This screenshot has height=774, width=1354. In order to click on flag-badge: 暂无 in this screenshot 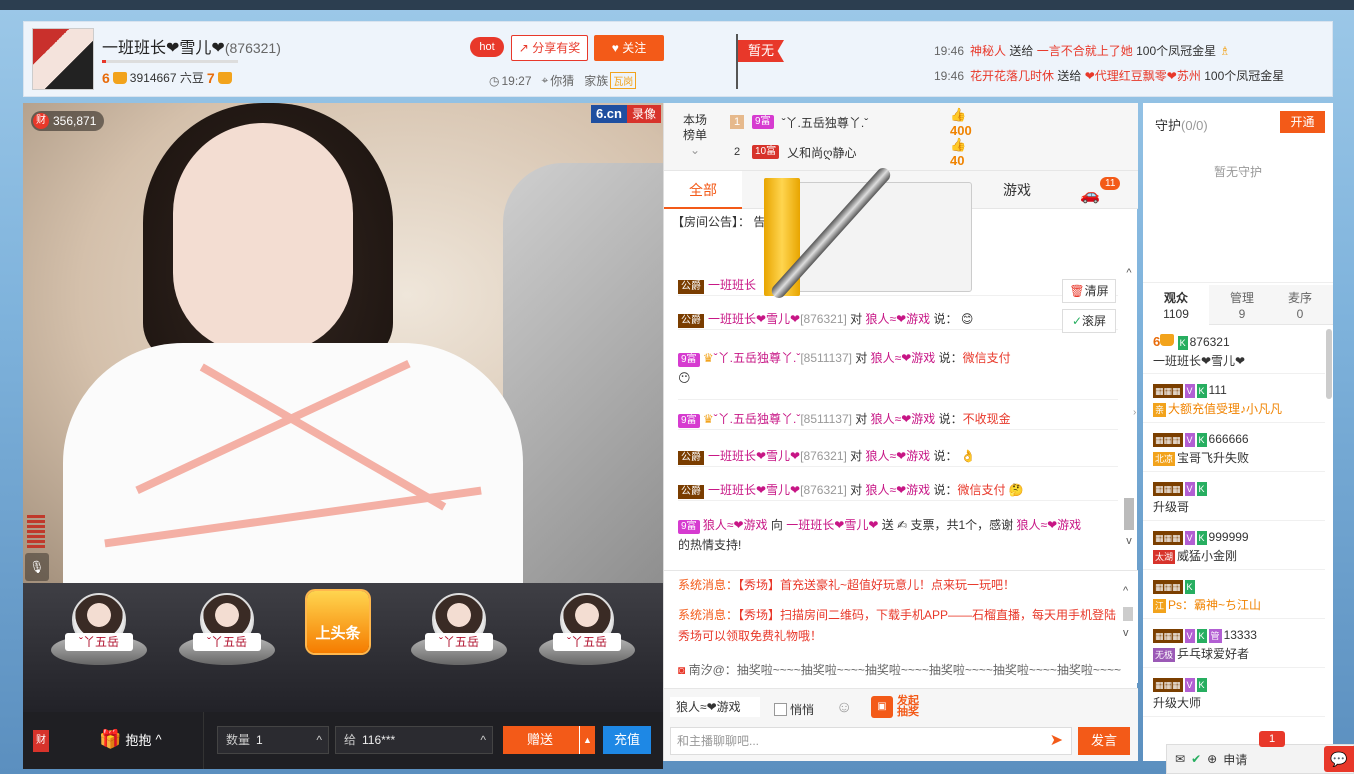, I will do `click(761, 51)`.